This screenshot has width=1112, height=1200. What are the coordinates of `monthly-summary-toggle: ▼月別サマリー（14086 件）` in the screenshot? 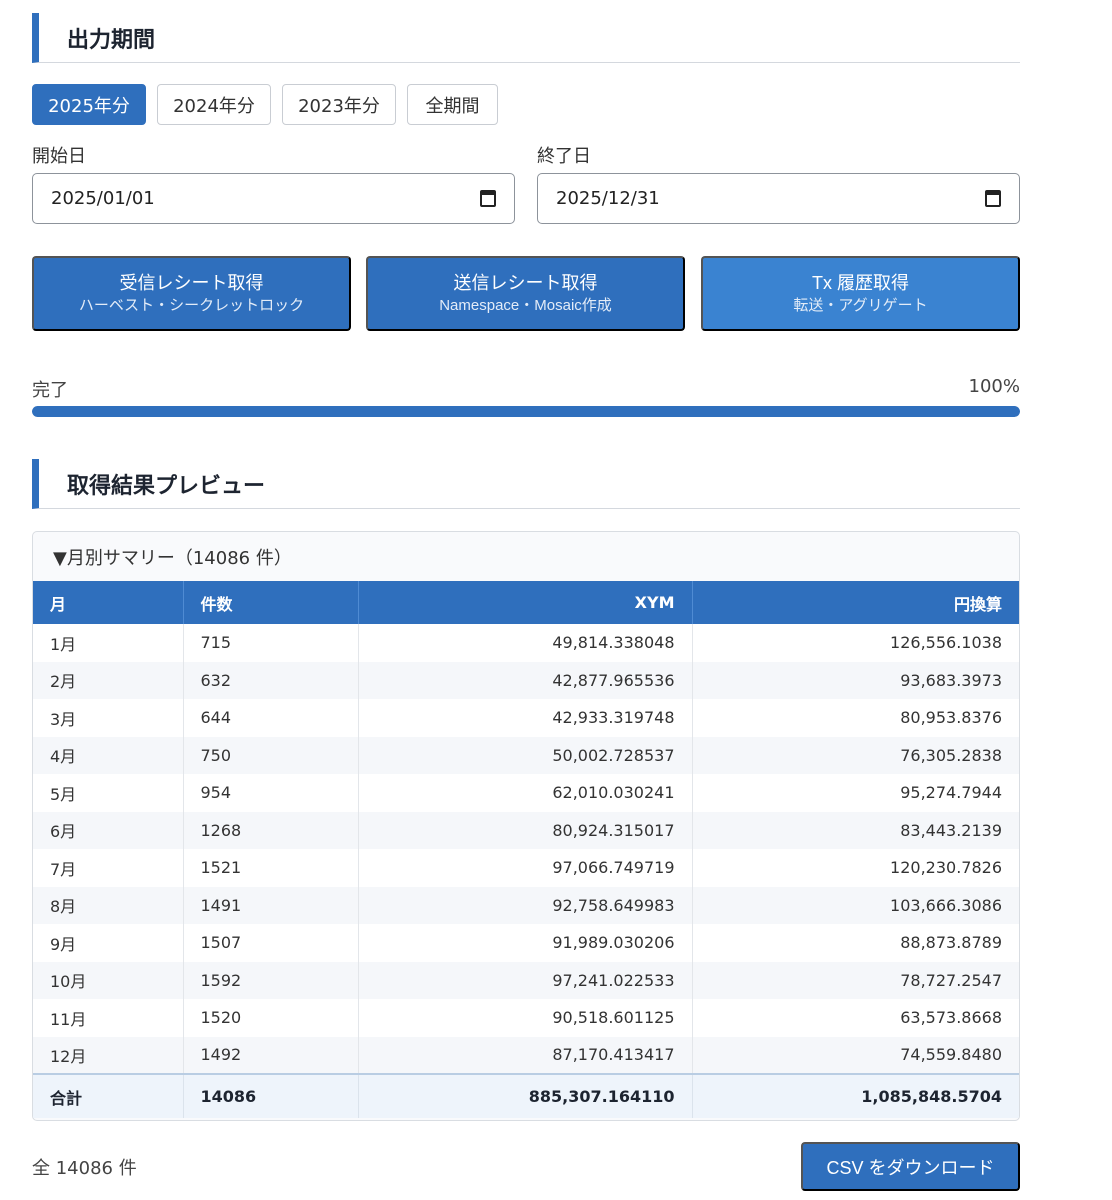 It's located at (526, 556).